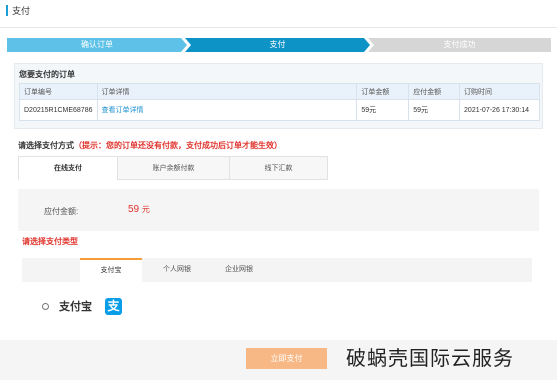 The image size is (557, 380). I want to click on view-order-detail-link: 查看订单详情, so click(123, 110).